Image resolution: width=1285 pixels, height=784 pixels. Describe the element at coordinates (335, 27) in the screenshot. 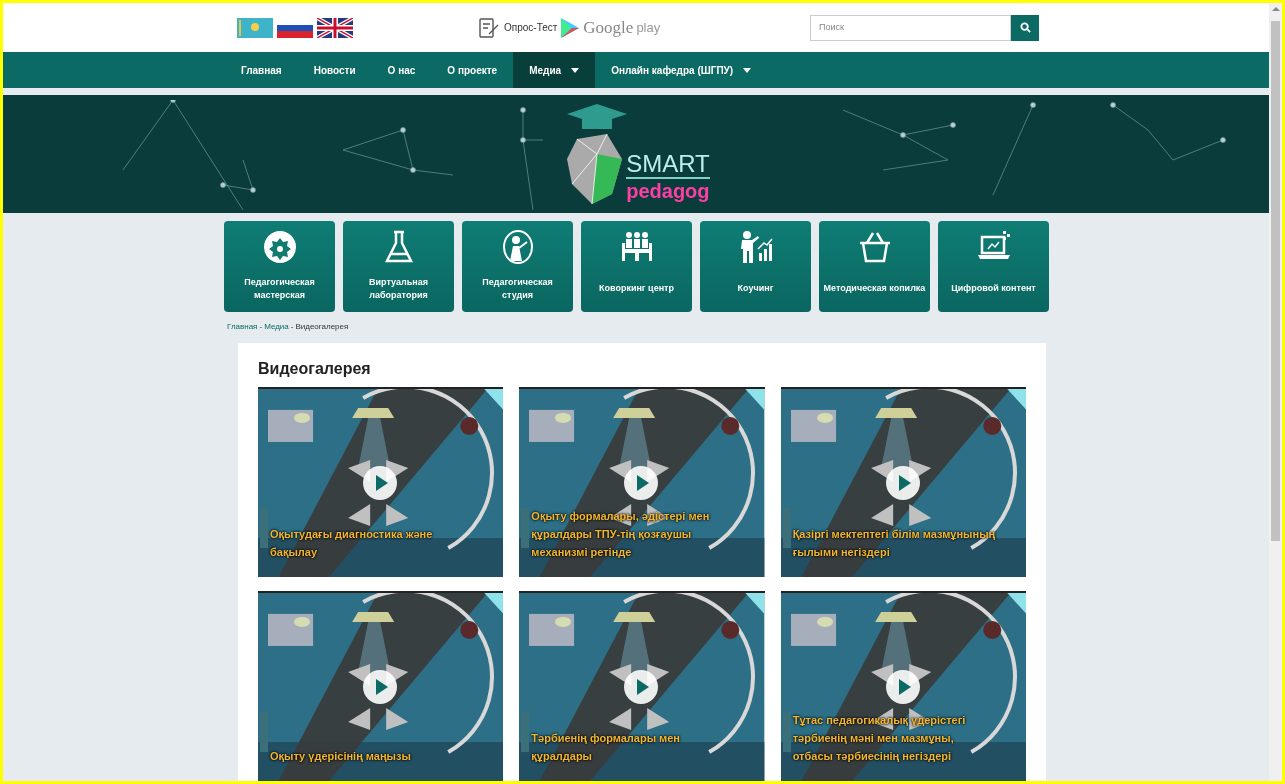

I see `uk-flag-icon` at that location.